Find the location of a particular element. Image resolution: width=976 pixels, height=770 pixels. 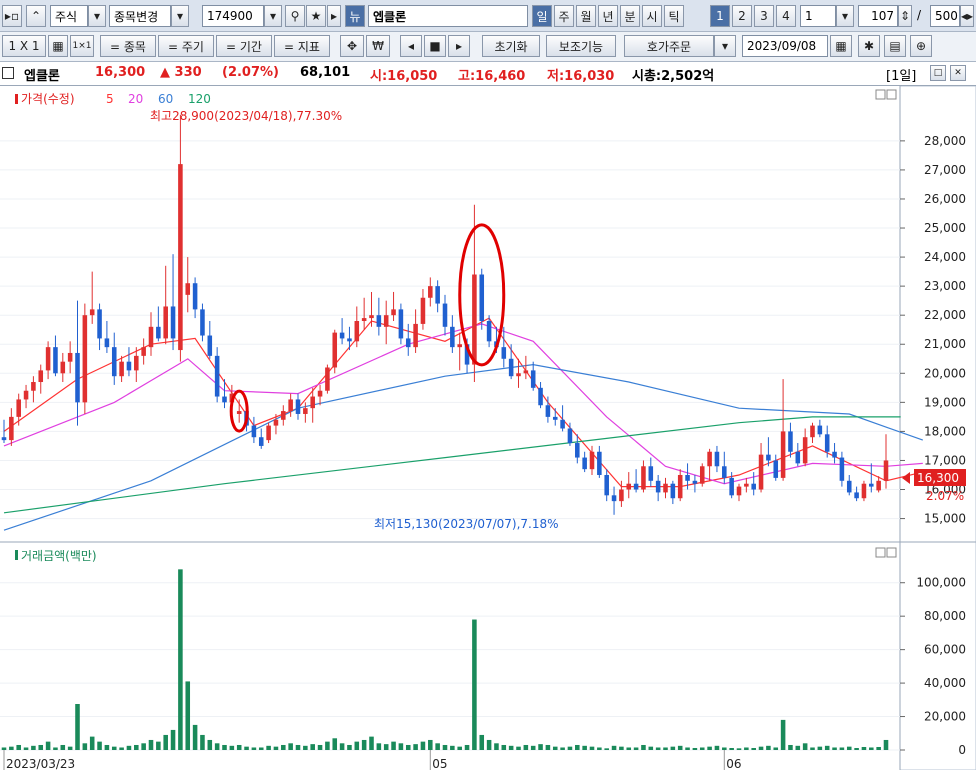

change-stock-dropdown-icon: ▾ is located at coordinates (180, 16).